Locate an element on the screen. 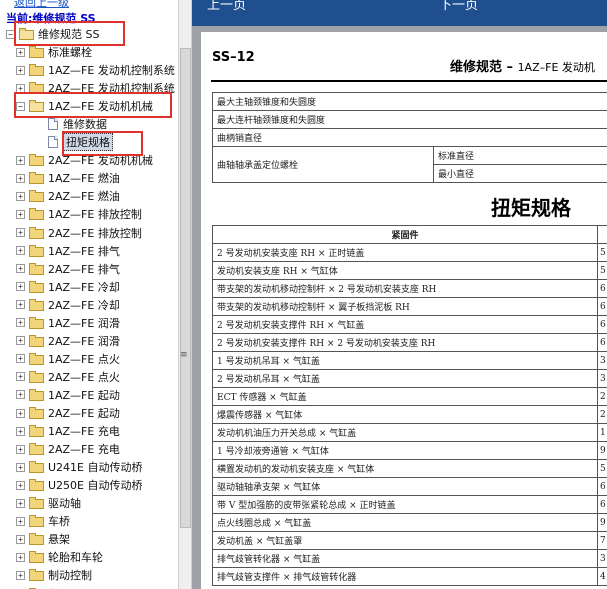 Image resolution: width=607 pixels, height=589 pixels. tree-item: +1AZ—FE 排气 is located at coordinates (68, 251).